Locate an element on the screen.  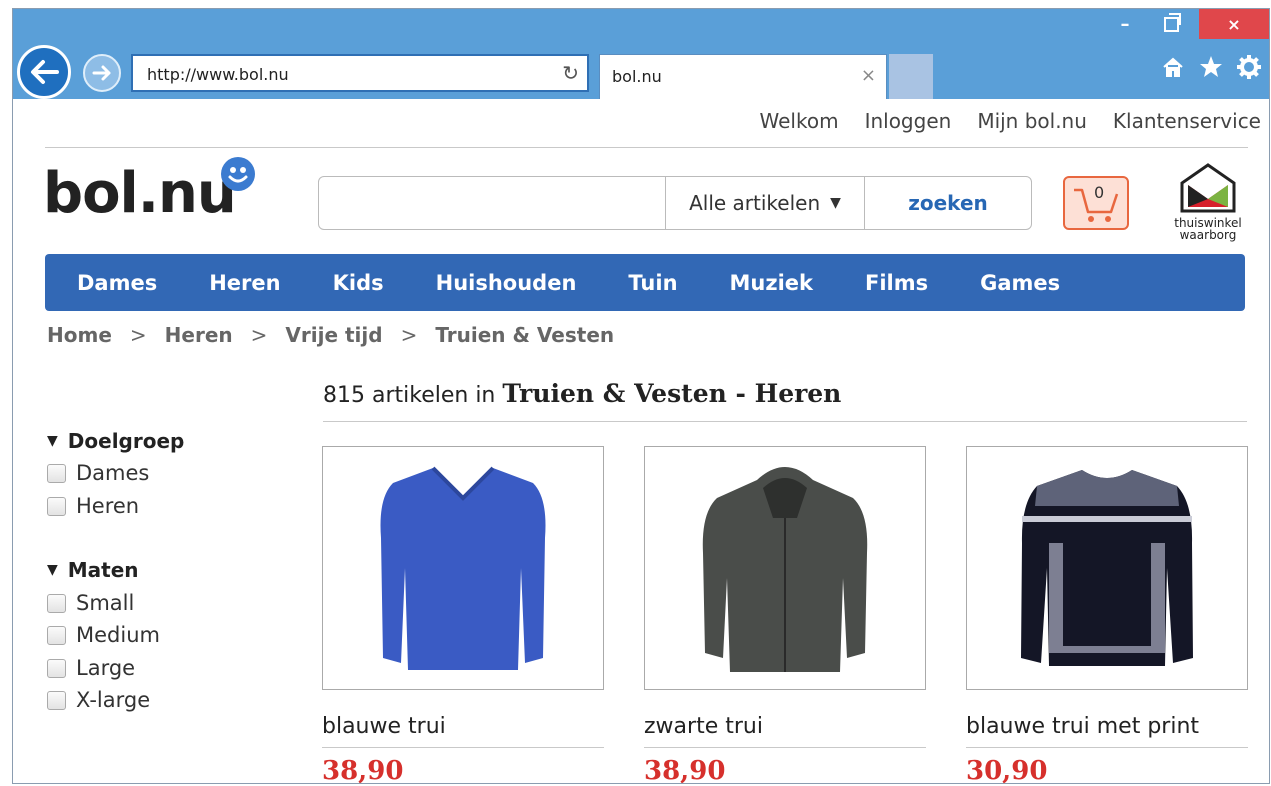
search-category-select: Alle artikelen ▼ is located at coordinates (765, 203).